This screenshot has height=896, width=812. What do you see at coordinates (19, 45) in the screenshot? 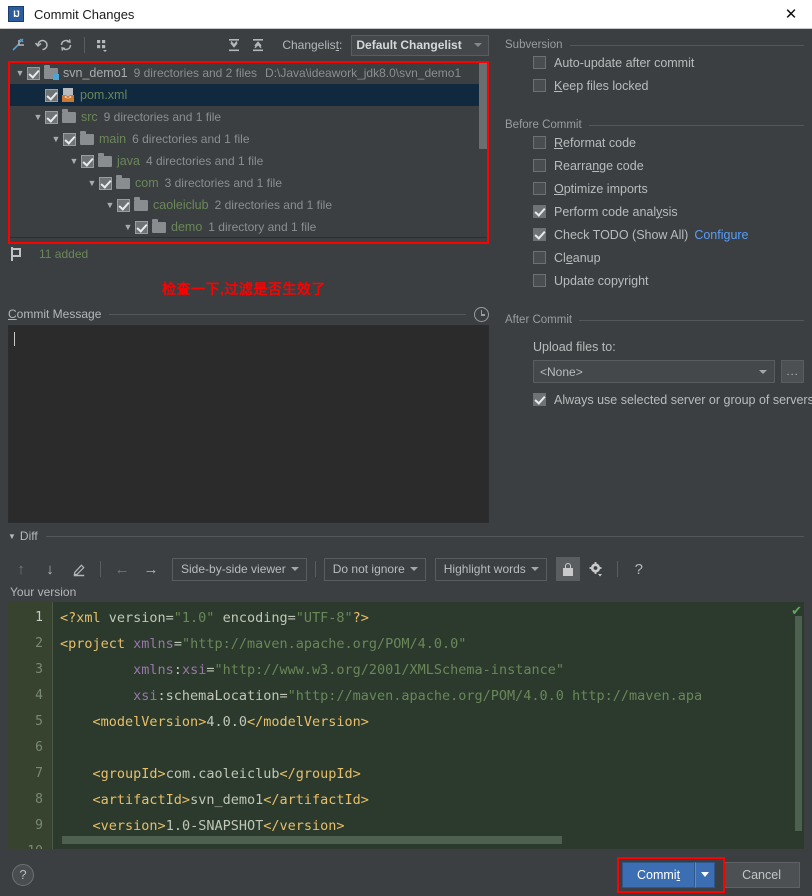
I see `collapse-selection-icon` at bounding box center [19, 45].